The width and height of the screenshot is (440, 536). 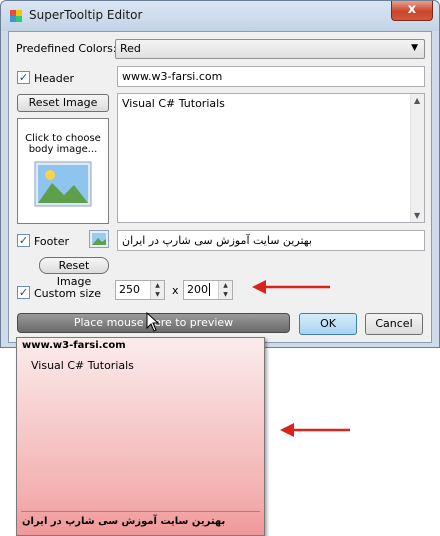 I want to click on tooltip-footer: بهترین سایت آموزش سی شارپ در ایران, so click(x=124, y=521).